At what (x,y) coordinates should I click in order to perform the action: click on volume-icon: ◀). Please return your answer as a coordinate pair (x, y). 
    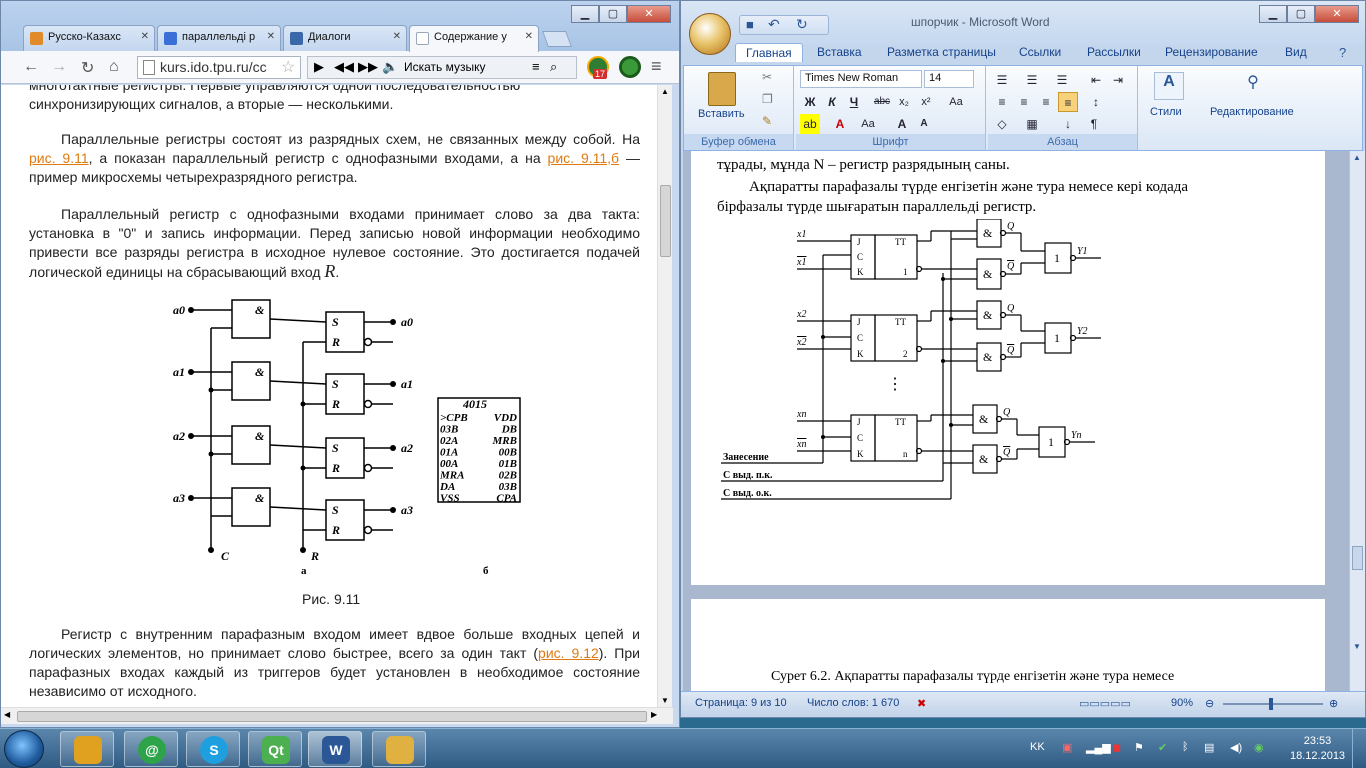
    Looking at the image, I should click on (1236, 747).